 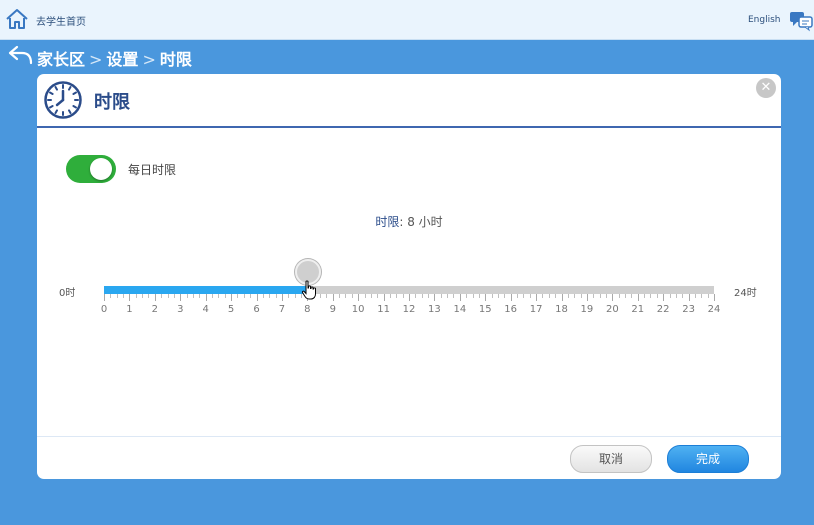 I want to click on tick-label: 18, so click(x=561, y=309).